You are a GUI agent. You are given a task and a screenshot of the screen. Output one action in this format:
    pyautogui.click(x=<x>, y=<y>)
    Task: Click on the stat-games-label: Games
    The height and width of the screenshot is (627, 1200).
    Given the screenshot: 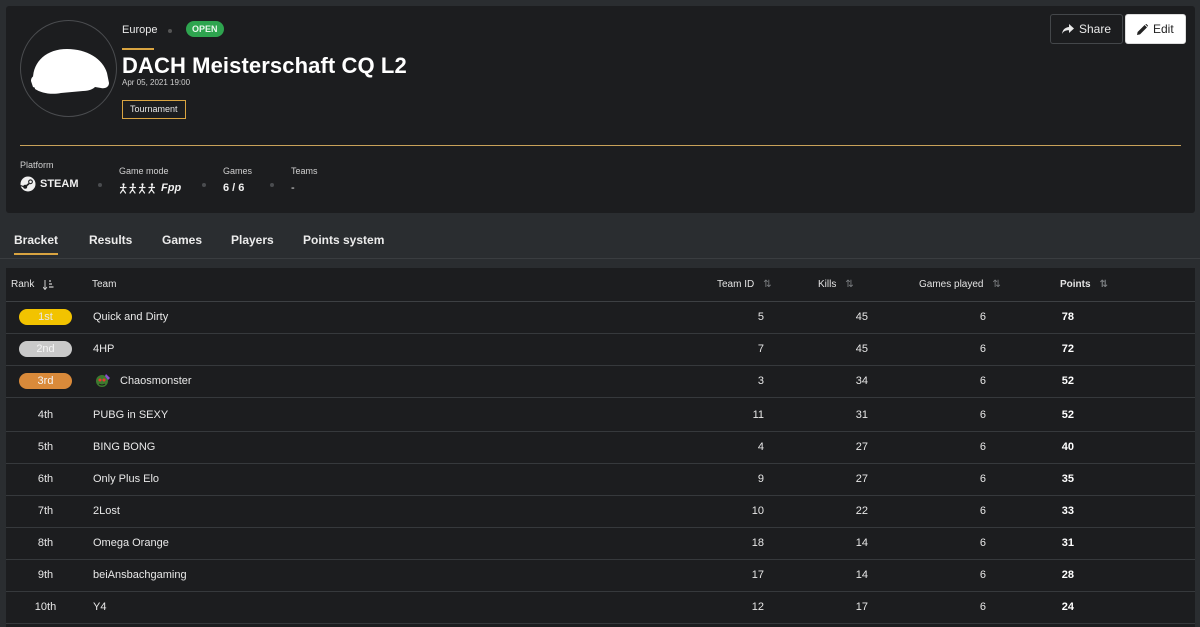 What is the action you would take?
    pyautogui.click(x=238, y=171)
    